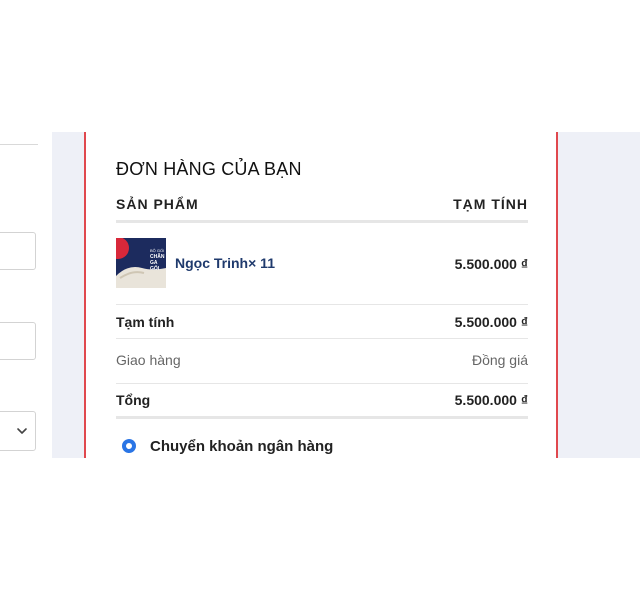 Image resolution: width=640 pixels, height=590 pixels. I want to click on radio-selected-icon, so click(129, 446).